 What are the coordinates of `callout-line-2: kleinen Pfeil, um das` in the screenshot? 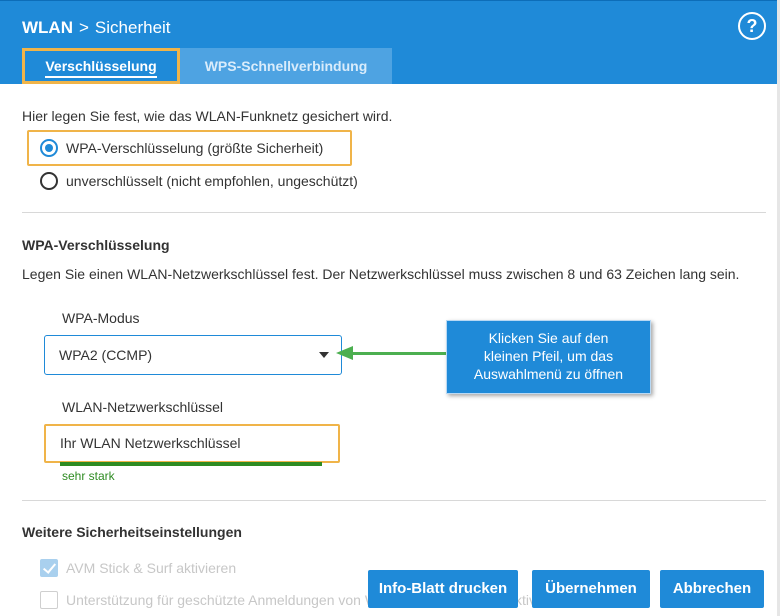 It's located at (548, 356).